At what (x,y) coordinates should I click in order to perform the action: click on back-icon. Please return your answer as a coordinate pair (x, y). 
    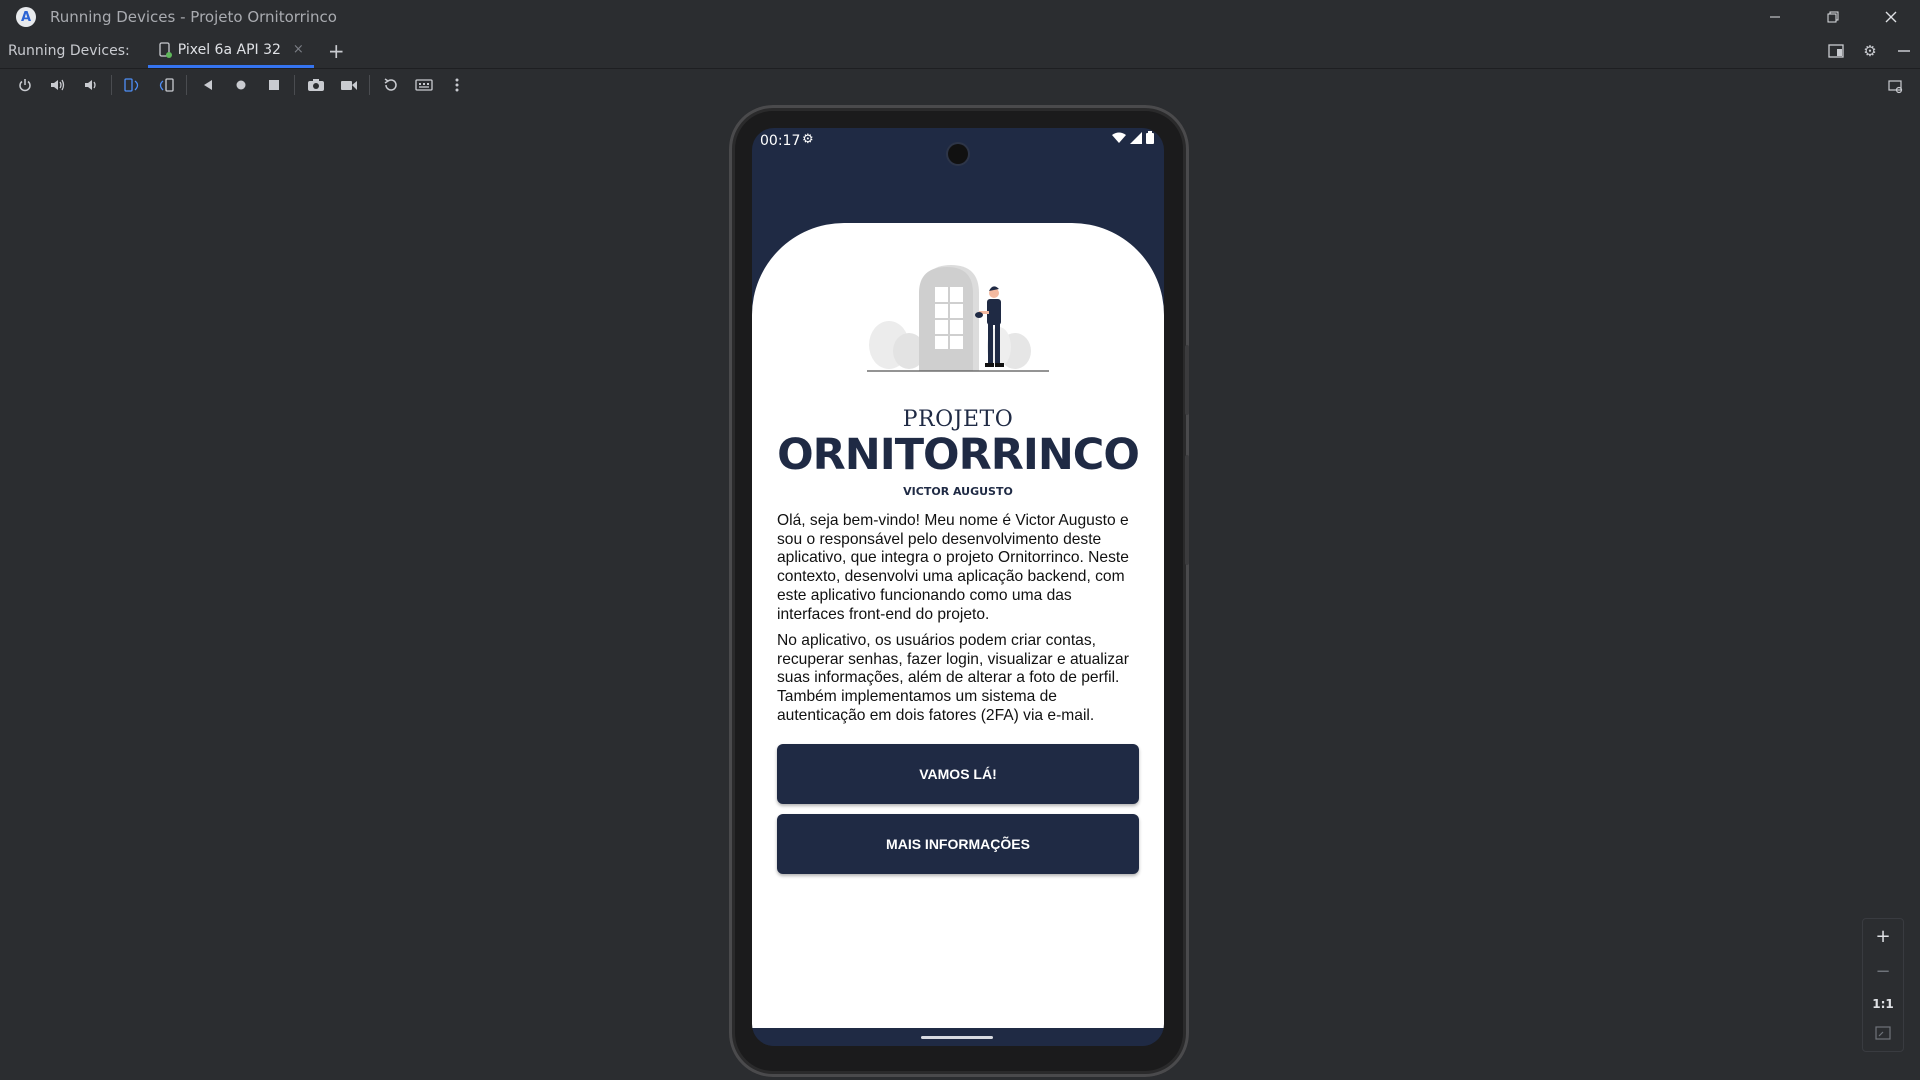
    Looking at the image, I should click on (207, 85).